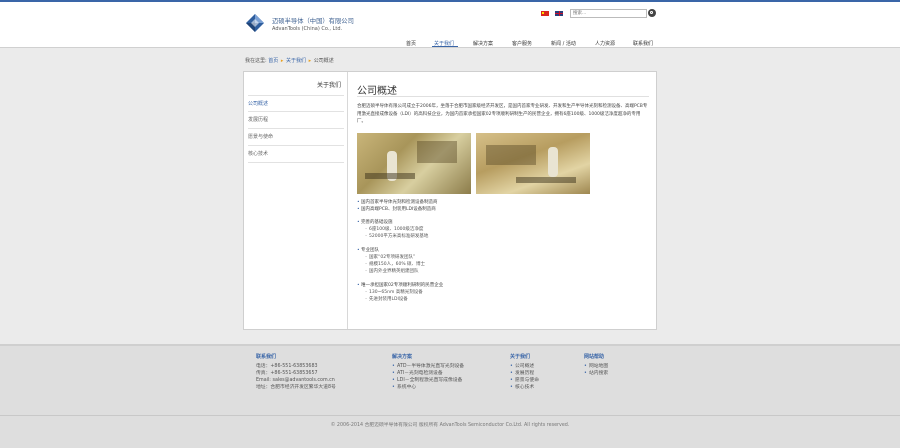 The image size is (900, 448). I want to click on sidebar-item-vision: 愿景与使命, so click(296, 137).